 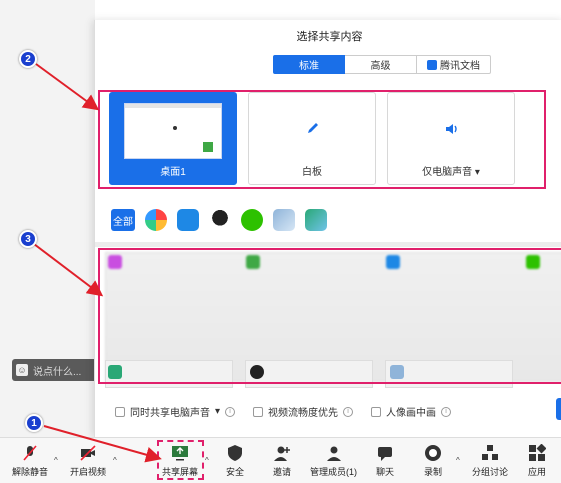 I want to click on record-icon, so click(x=433, y=453).